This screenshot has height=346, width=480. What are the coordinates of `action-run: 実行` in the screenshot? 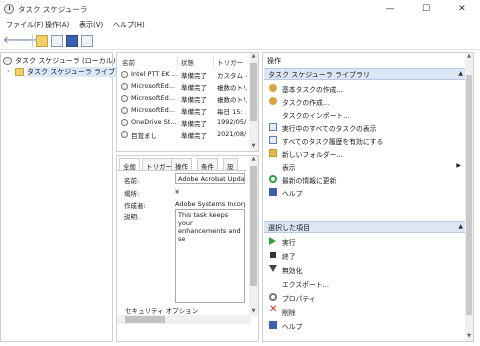 It's located at (365, 241).